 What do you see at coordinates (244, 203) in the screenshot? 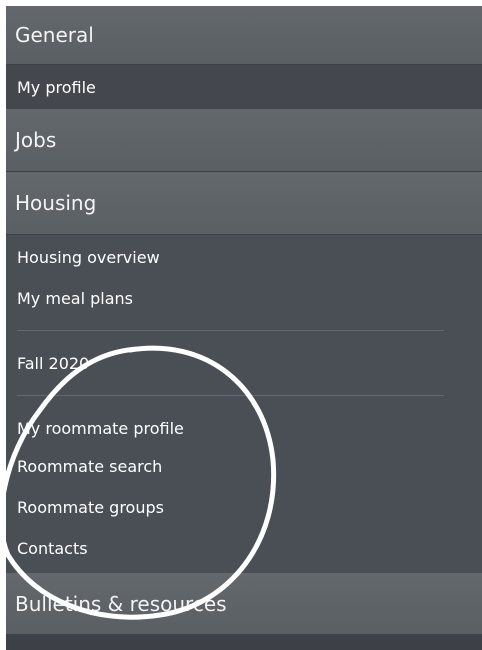
I see `section-housing: Housing` at bounding box center [244, 203].